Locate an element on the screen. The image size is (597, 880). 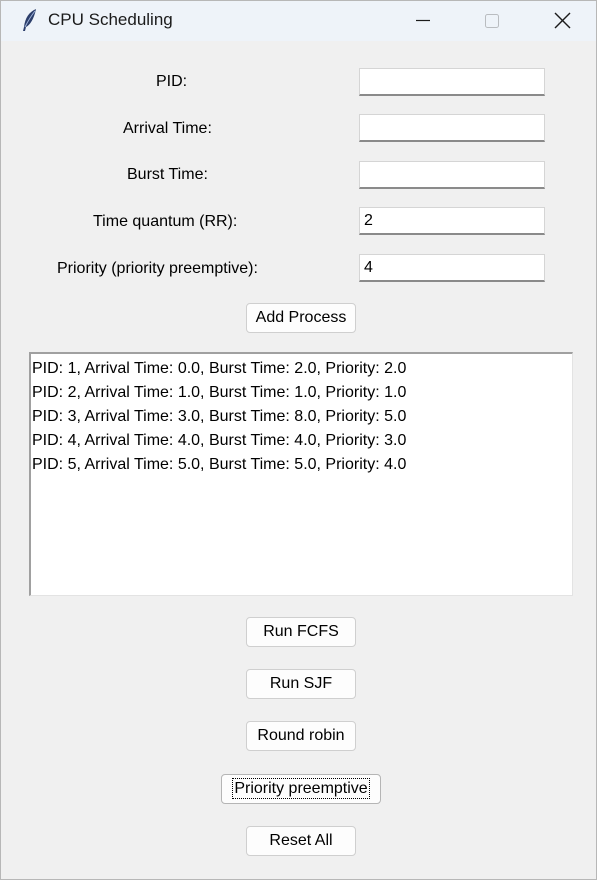
reset-all-button: Reset All is located at coordinates (301, 841).